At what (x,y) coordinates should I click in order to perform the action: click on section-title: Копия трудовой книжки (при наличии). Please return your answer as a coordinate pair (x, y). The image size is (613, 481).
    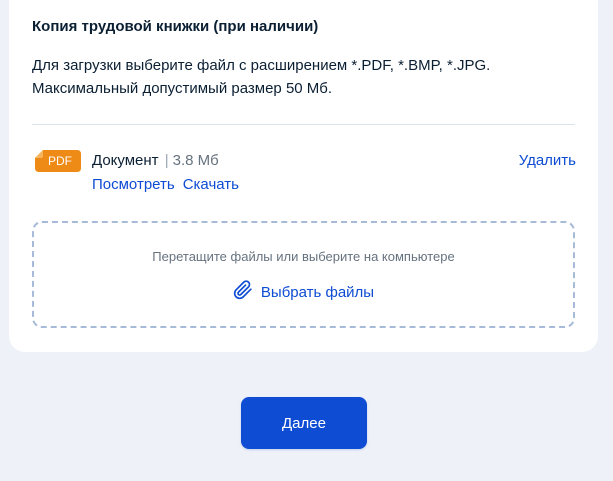
    Looking at the image, I should click on (175, 26).